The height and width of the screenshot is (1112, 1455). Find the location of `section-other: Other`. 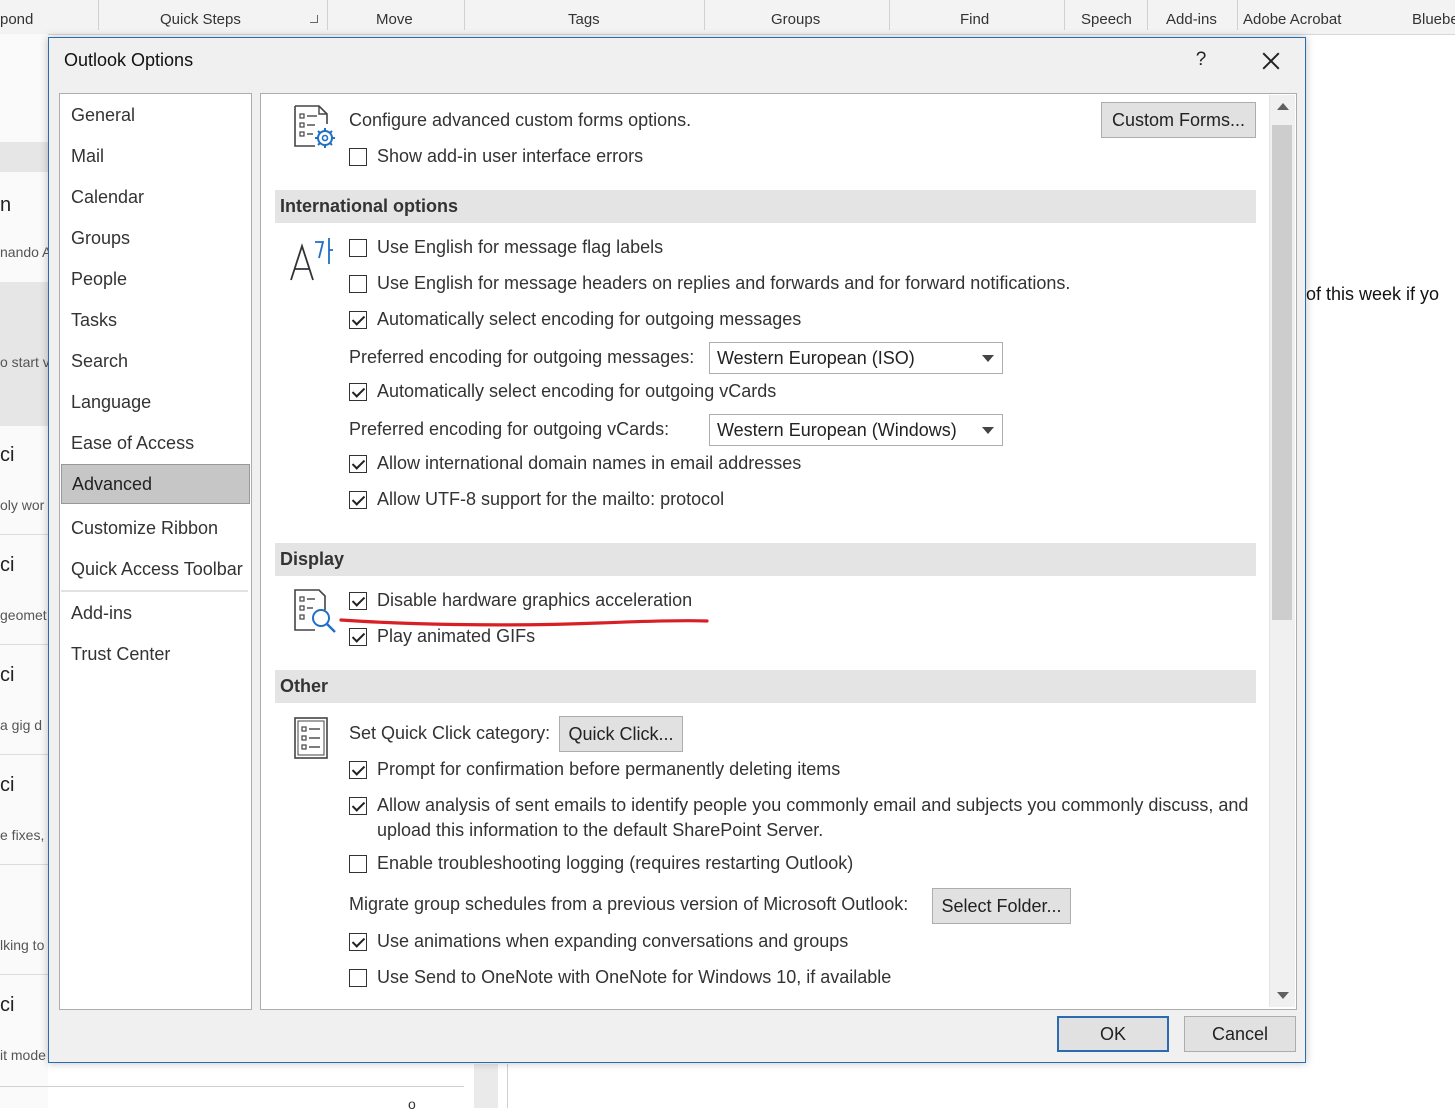

section-other: Other is located at coordinates (765, 686).